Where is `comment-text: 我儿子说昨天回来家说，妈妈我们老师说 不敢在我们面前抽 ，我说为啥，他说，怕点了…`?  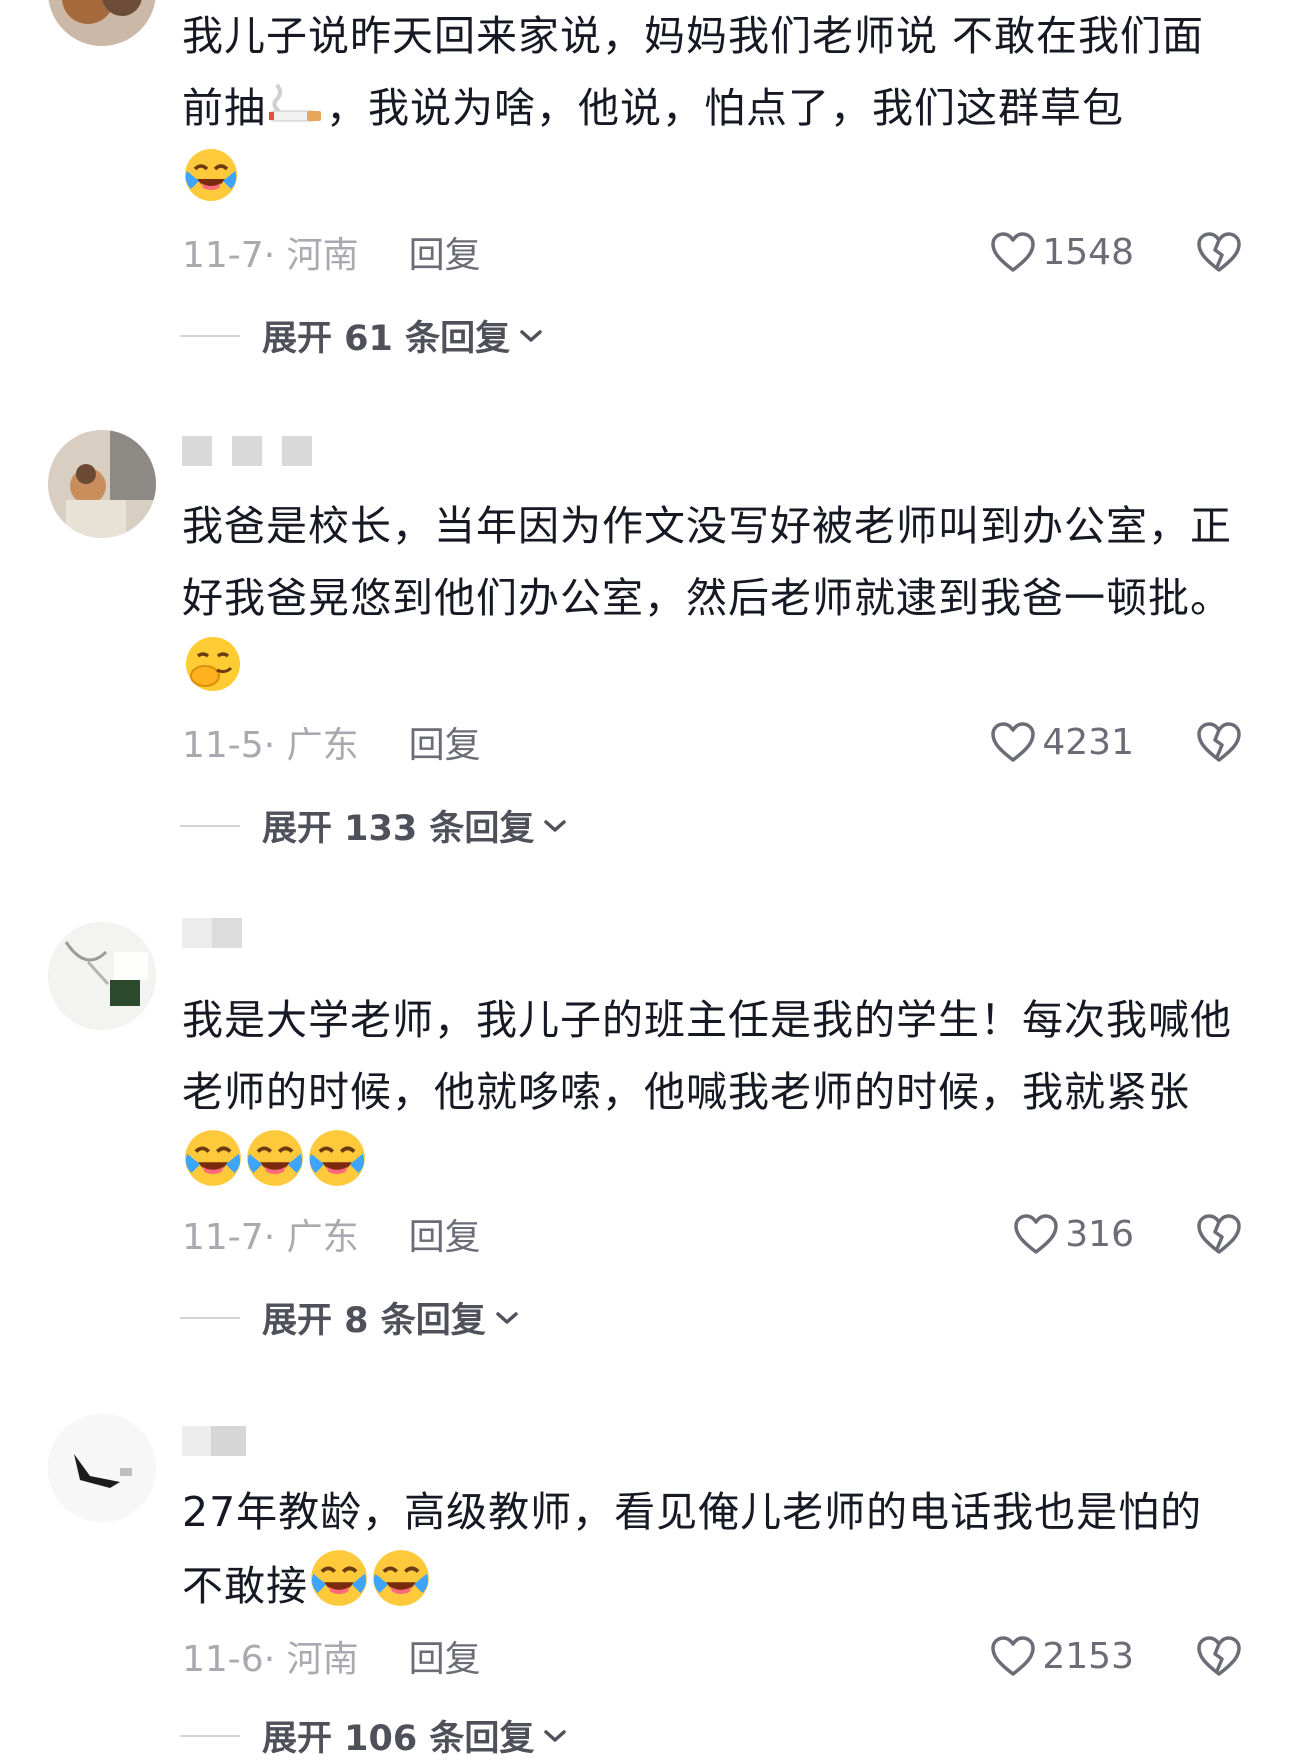 comment-text: 我儿子说昨天回来家说，妈妈我们老师说 不敢在我们面前抽 ，我说为啥，他说，怕点了… is located at coordinates (712, 112).